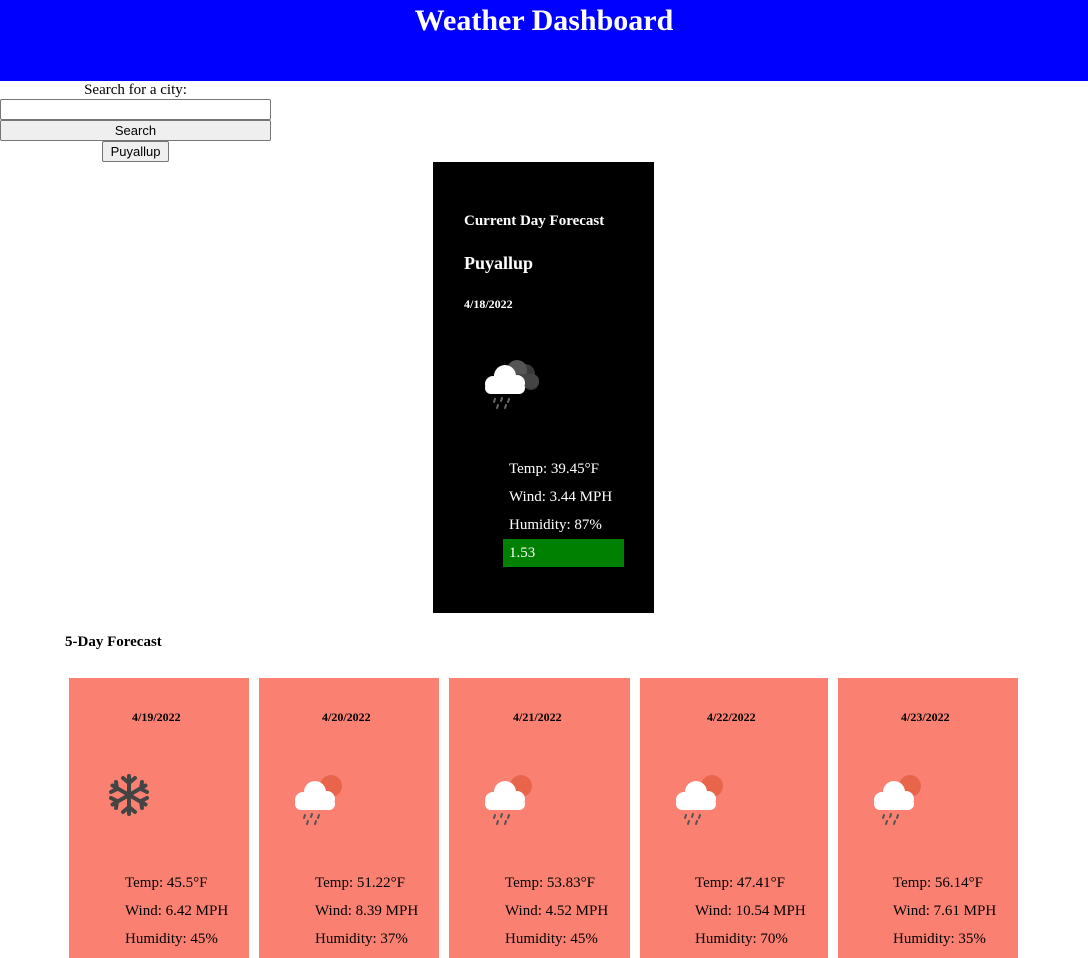 The width and height of the screenshot is (1088, 958). What do you see at coordinates (135, 130) in the screenshot?
I see `search-button: Search` at bounding box center [135, 130].